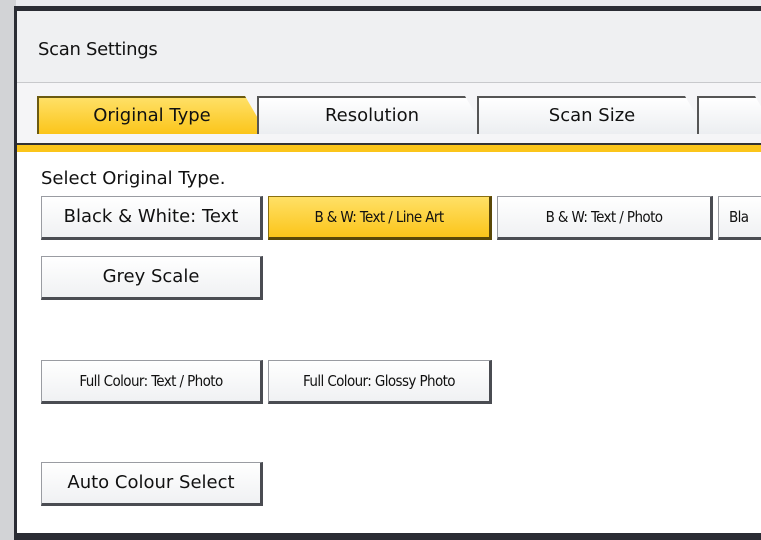 The width and height of the screenshot is (761, 540). Describe the element at coordinates (389, 47) in the screenshot. I see `title-bar: Scan Settings` at that location.